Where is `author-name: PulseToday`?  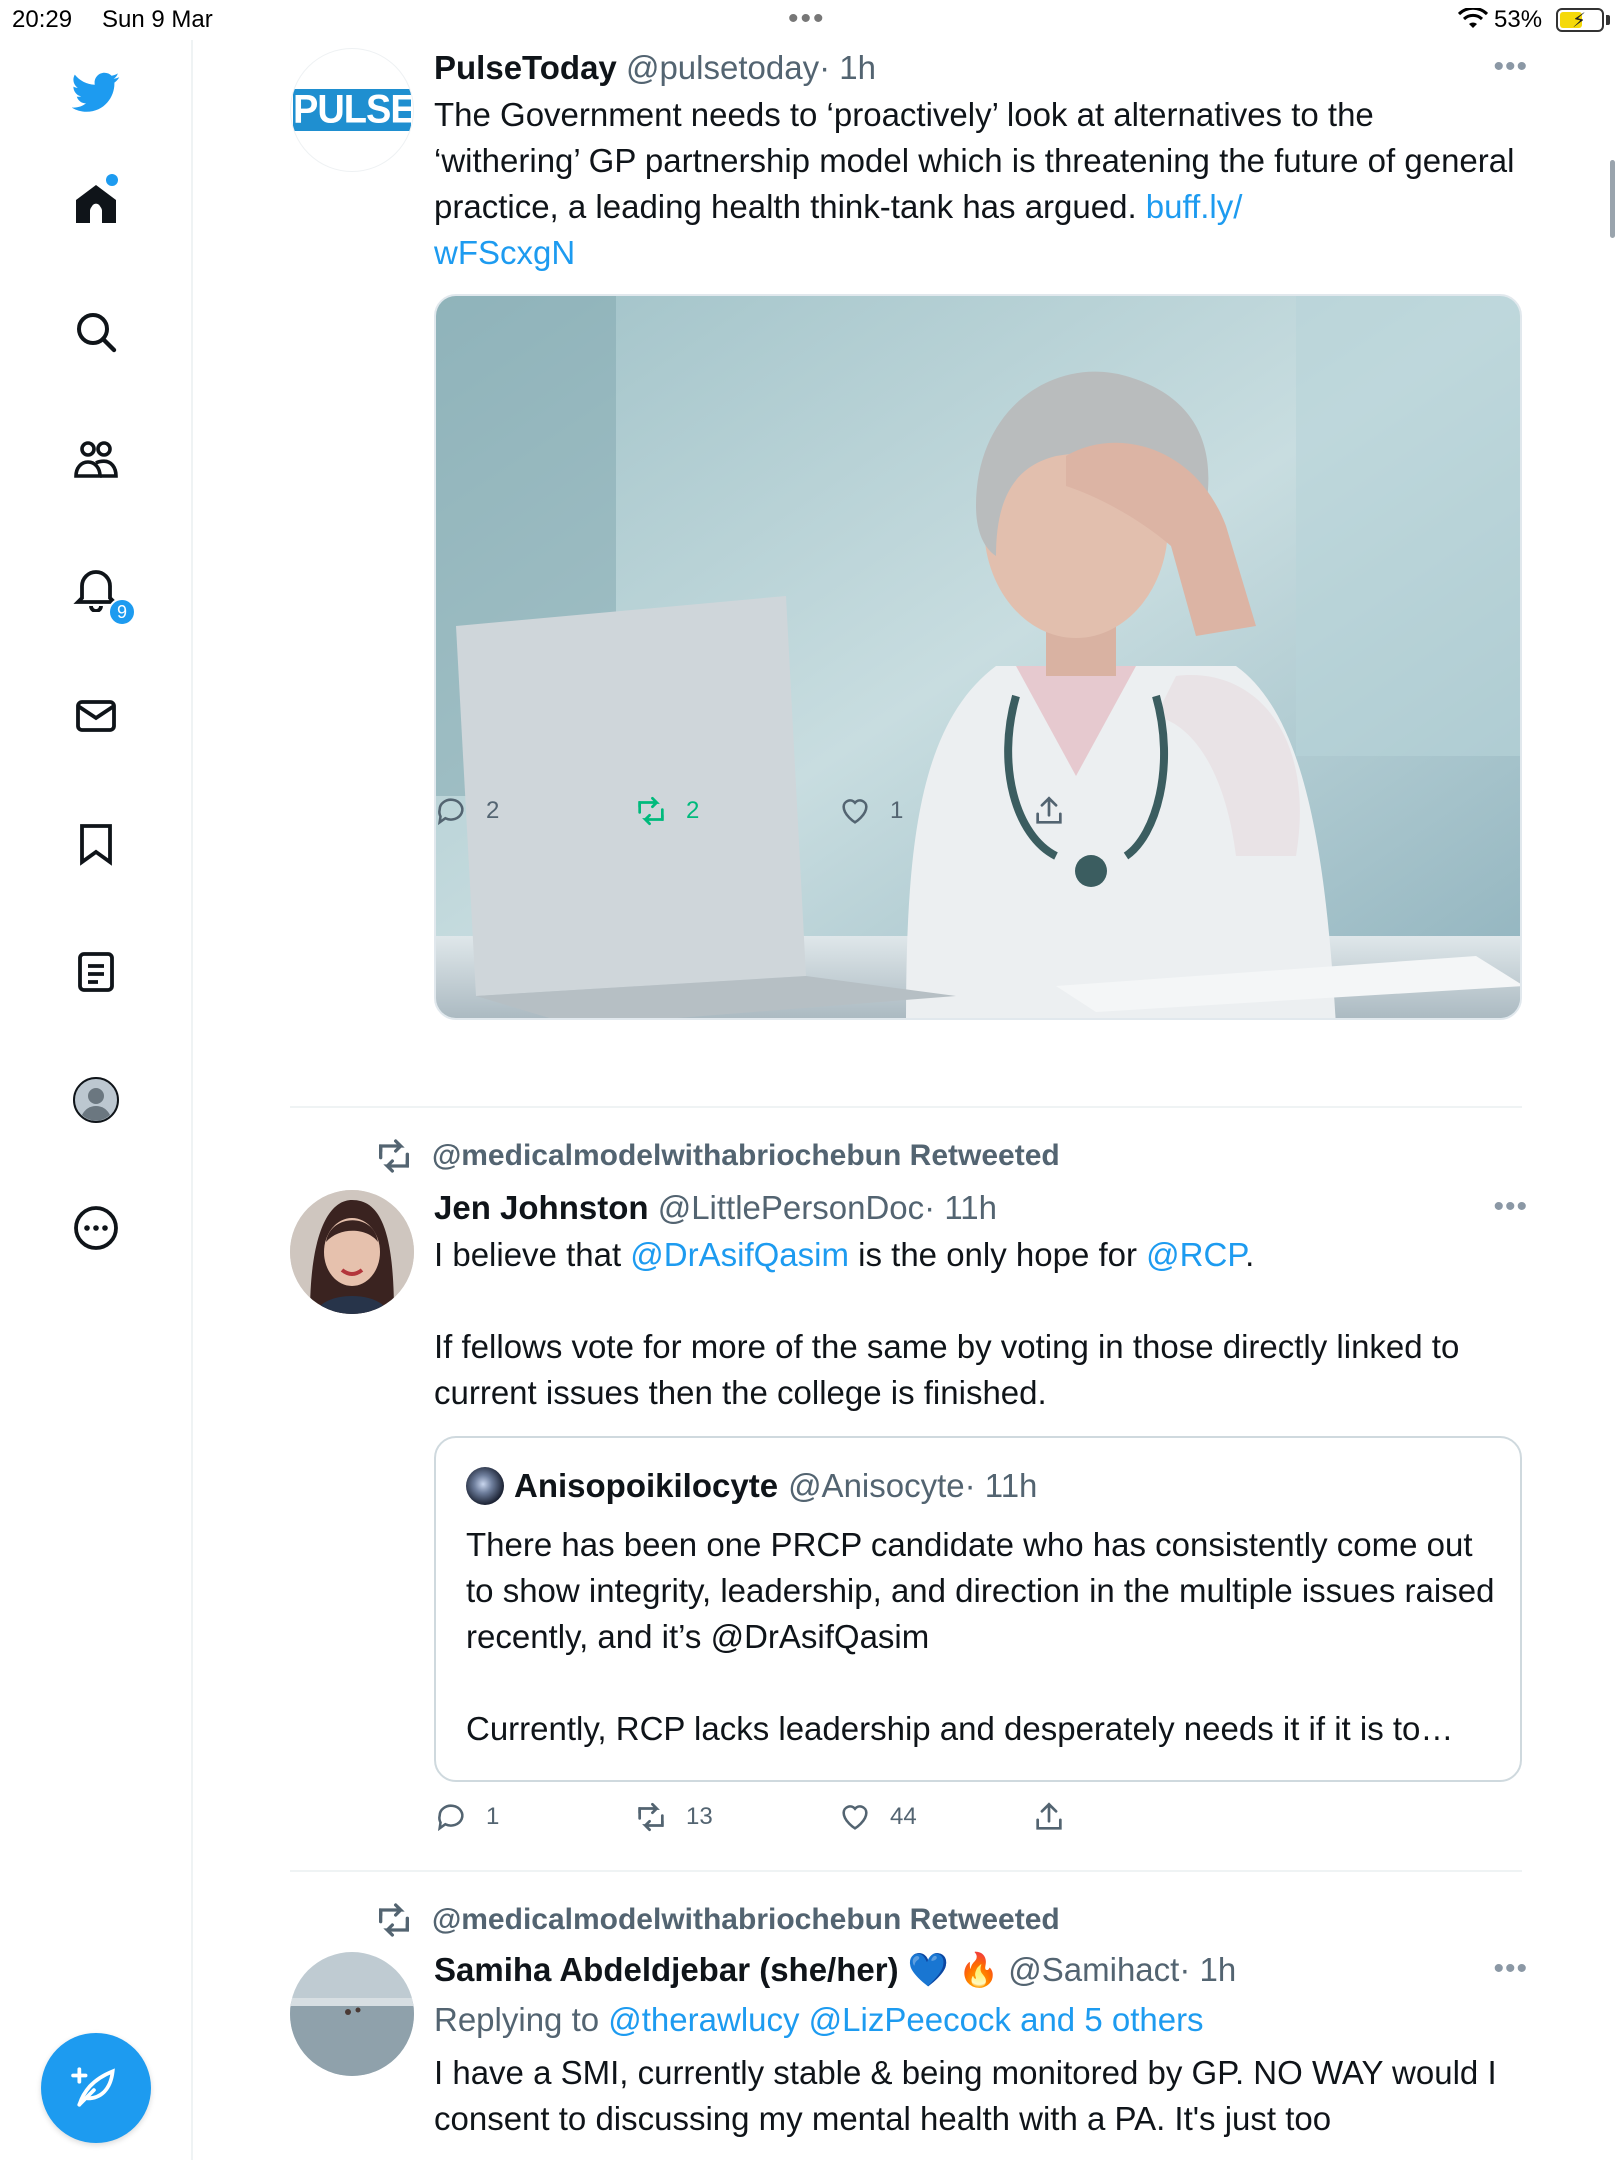 author-name: PulseToday is located at coordinates (525, 67).